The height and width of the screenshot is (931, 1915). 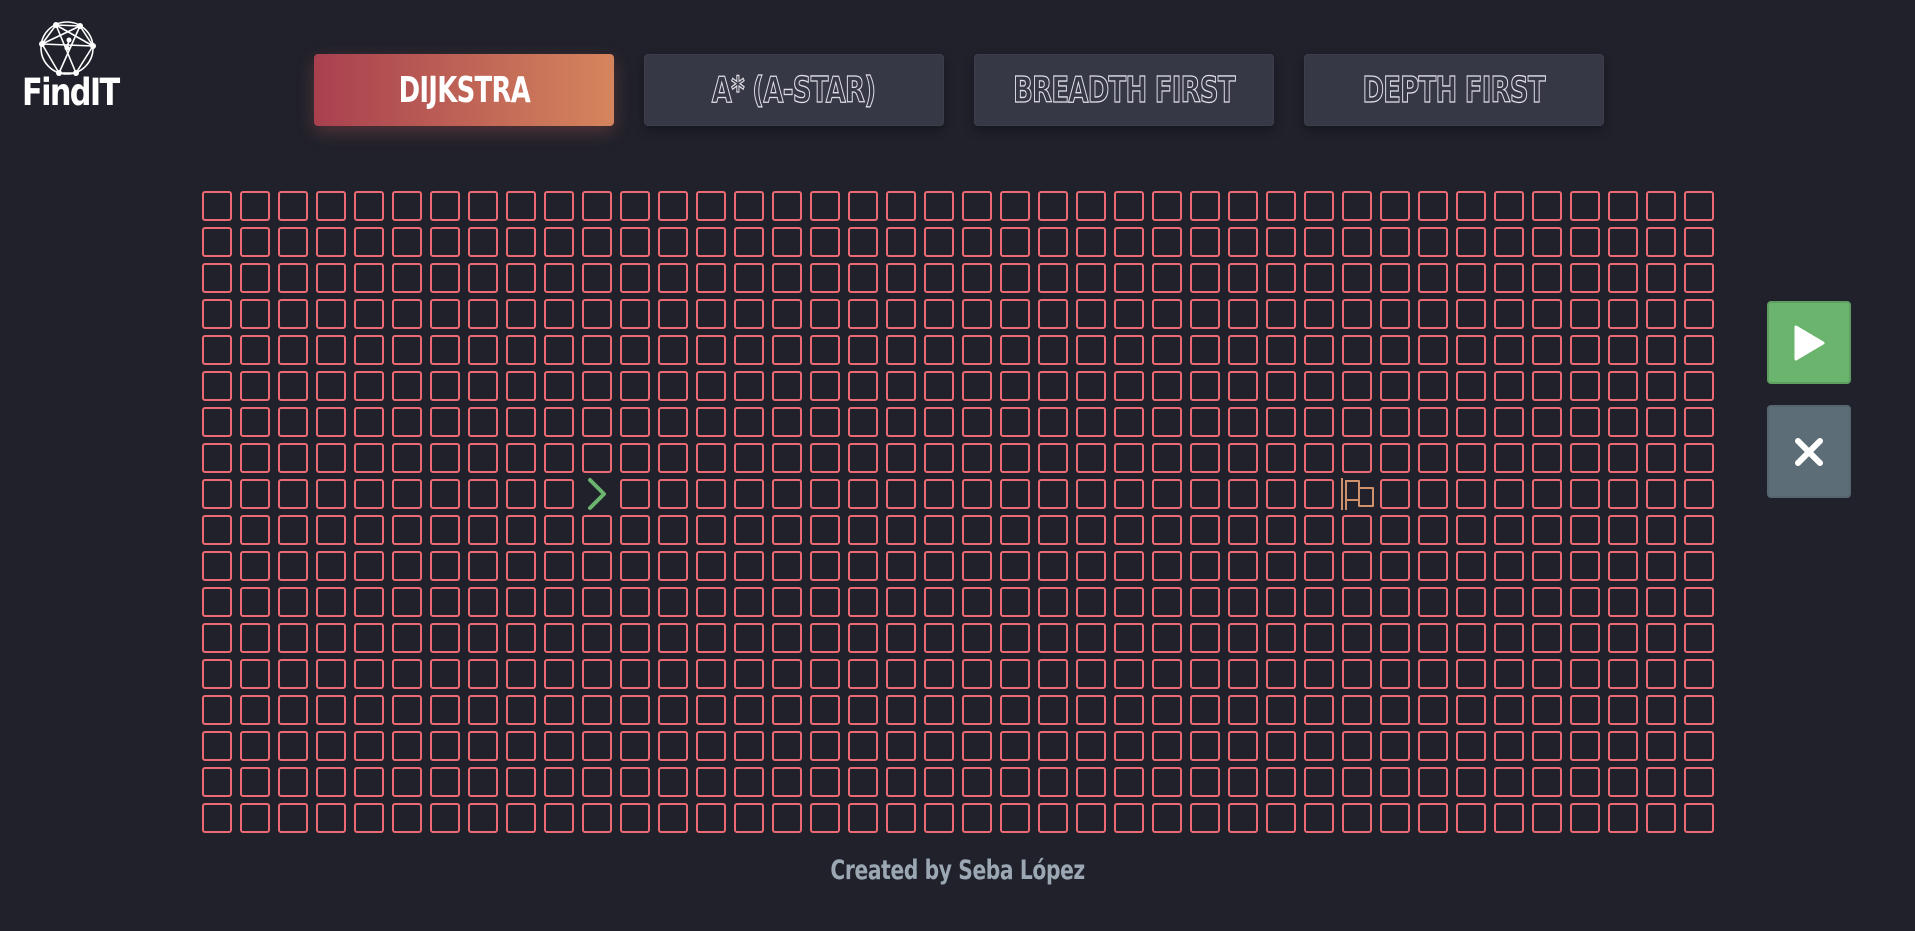 What do you see at coordinates (597, 494) in the screenshot?
I see `start-node` at bounding box center [597, 494].